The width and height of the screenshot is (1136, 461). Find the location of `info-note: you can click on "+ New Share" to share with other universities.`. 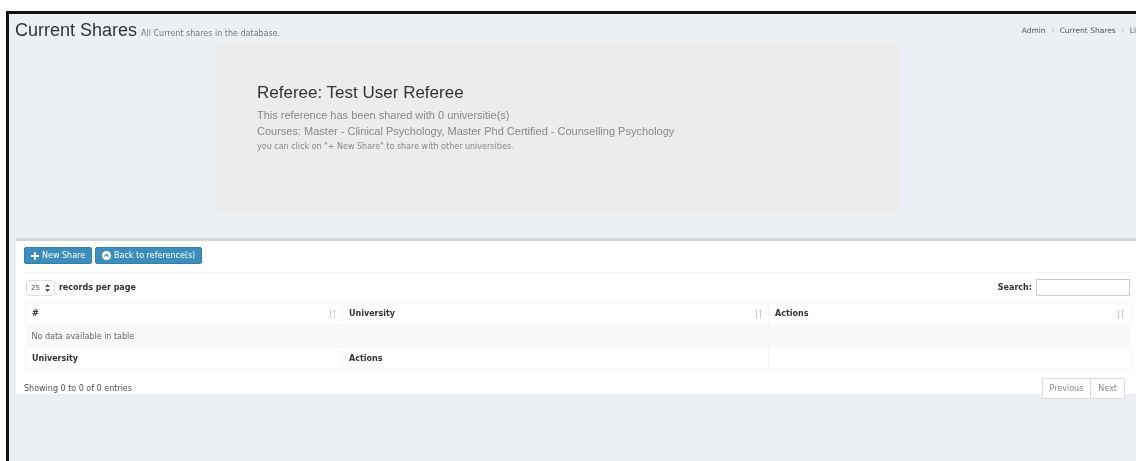

info-note: you can click on "+ New Share" to share with other universities. is located at coordinates (386, 147).